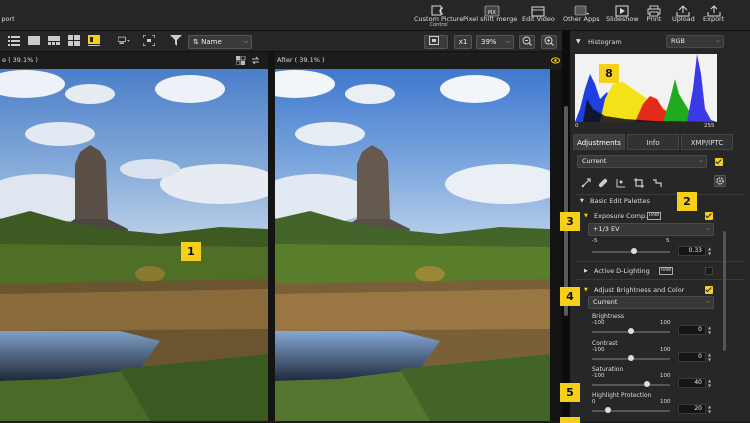  I want to click on abc-checkbox, so click(709, 290).